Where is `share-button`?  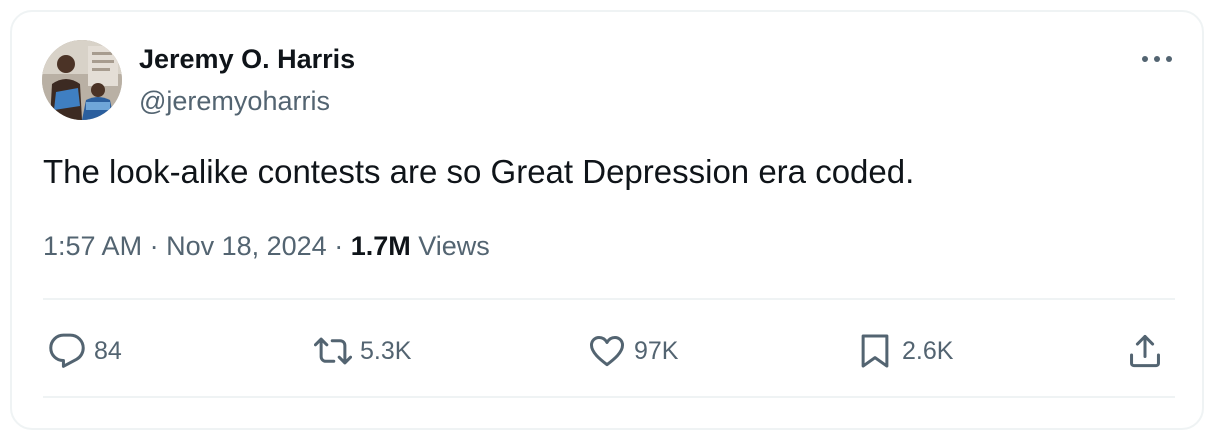
share-button is located at coordinates (1145, 351).